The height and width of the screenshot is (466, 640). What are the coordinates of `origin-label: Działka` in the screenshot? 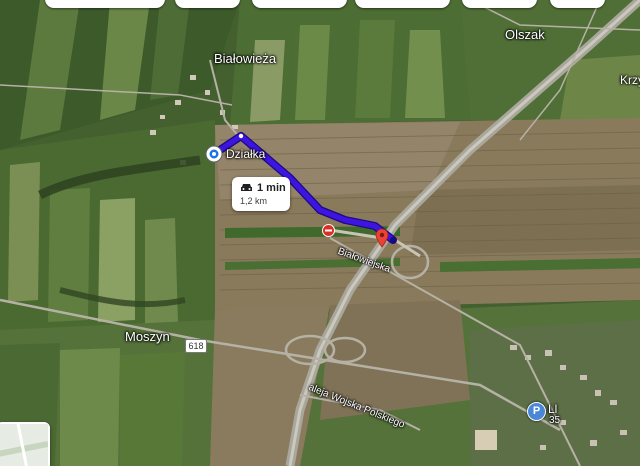 It's located at (246, 154).